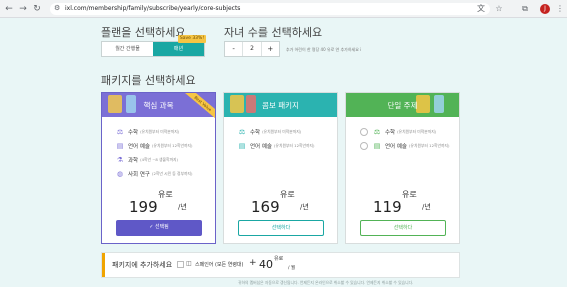  Describe the element at coordinates (120, 160) in the screenshot. I see `science-icon: ⚗` at that location.